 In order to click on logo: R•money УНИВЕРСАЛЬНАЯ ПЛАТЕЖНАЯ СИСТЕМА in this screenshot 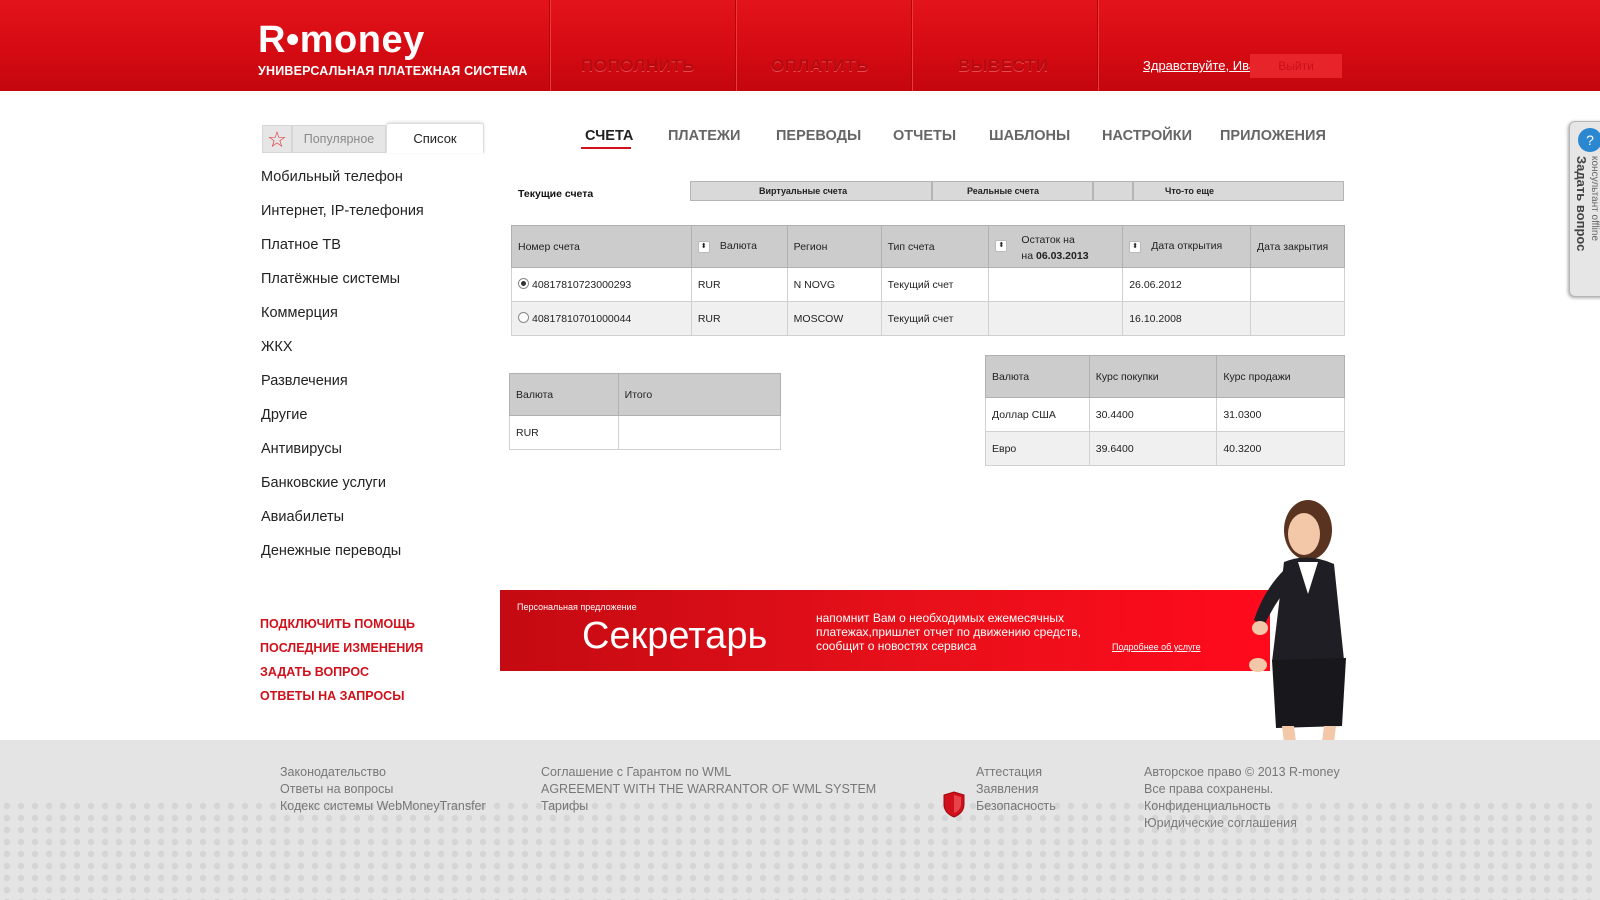, I will do `click(393, 49)`.